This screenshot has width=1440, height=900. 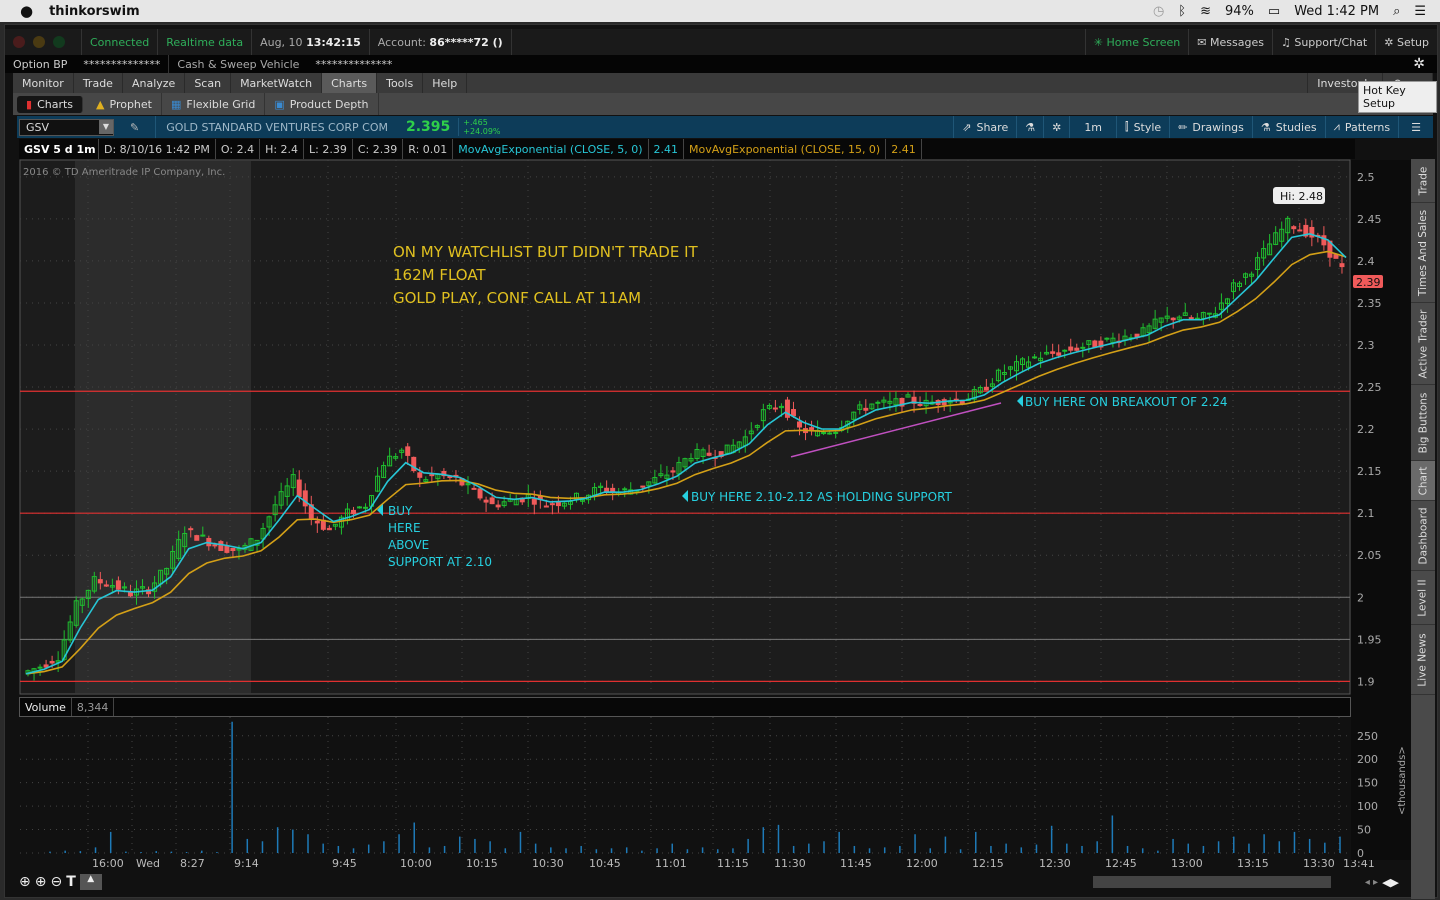 I want to click on gadget-tab-label: Active Trader, so click(x=1423, y=343).